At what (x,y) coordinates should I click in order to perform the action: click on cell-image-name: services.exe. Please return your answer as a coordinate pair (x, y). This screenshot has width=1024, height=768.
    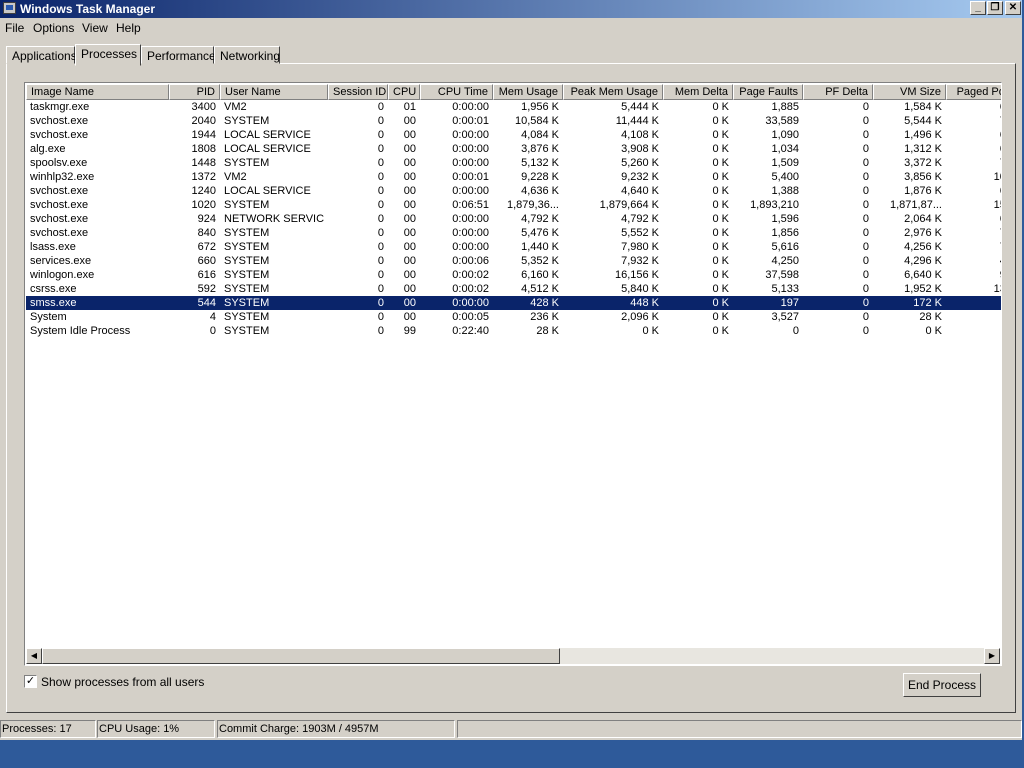
    Looking at the image, I should click on (61, 261).